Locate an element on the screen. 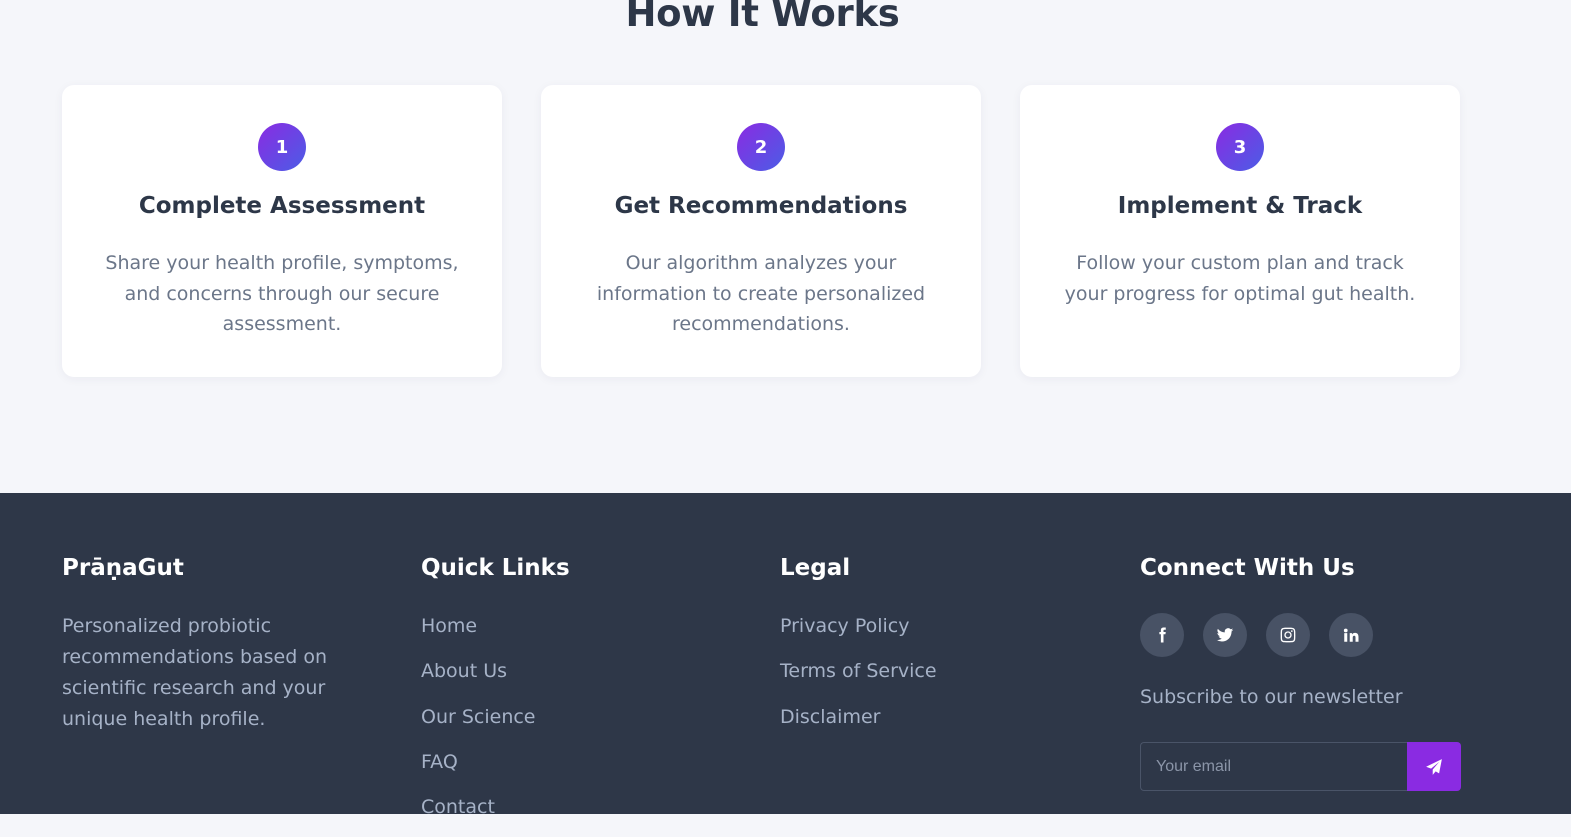  newsletter-form is located at coordinates (1300, 766).